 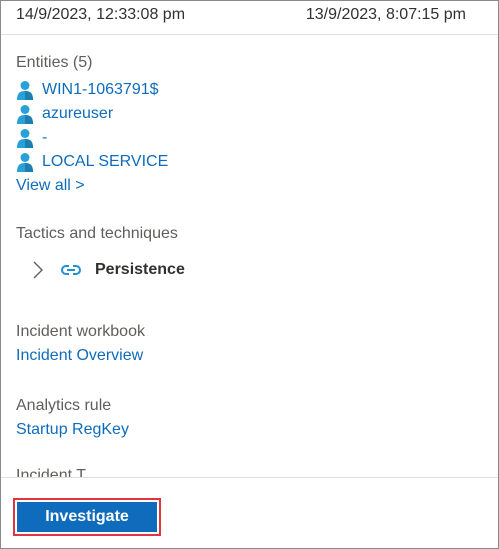 I want to click on entity-item: WIN1-1063791$, so click(x=92, y=90).